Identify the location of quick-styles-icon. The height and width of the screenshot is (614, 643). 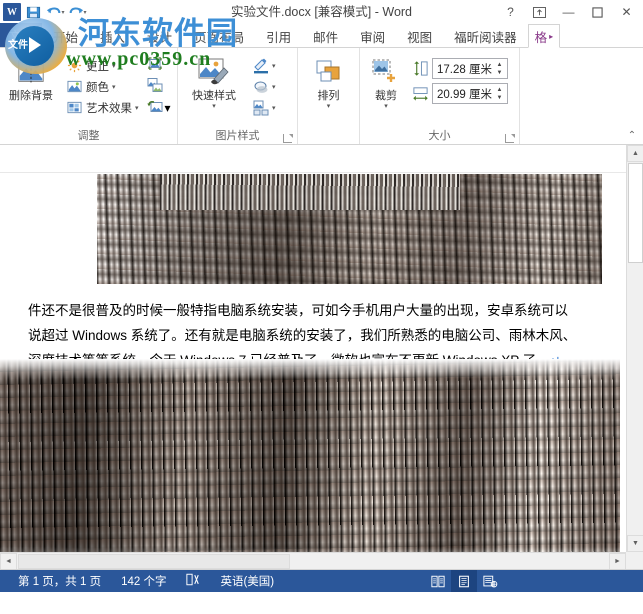
(214, 72).